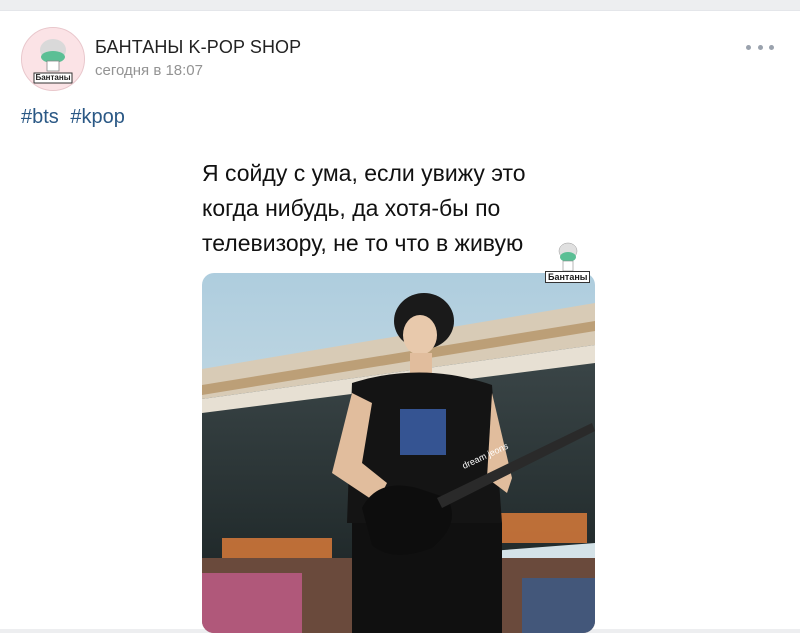 The image size is (800, 633). What do you see at coordinates (198, 47) in the screenshot?
I see `group-name: БАНТАНЫ K-POP SHOP` at bounding box center [198, 47].